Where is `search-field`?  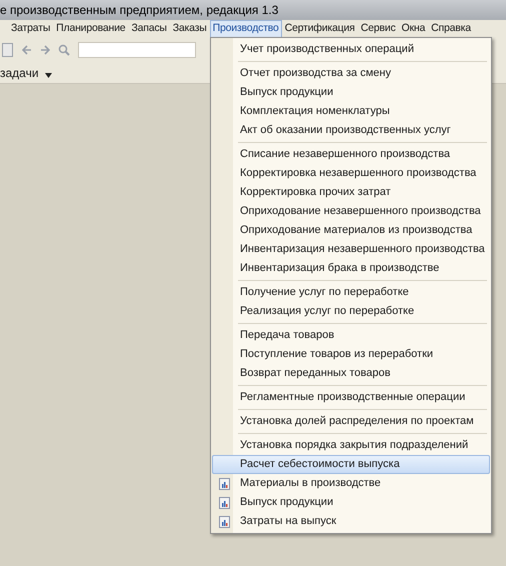 search-field is located at coordinates (137, 50).